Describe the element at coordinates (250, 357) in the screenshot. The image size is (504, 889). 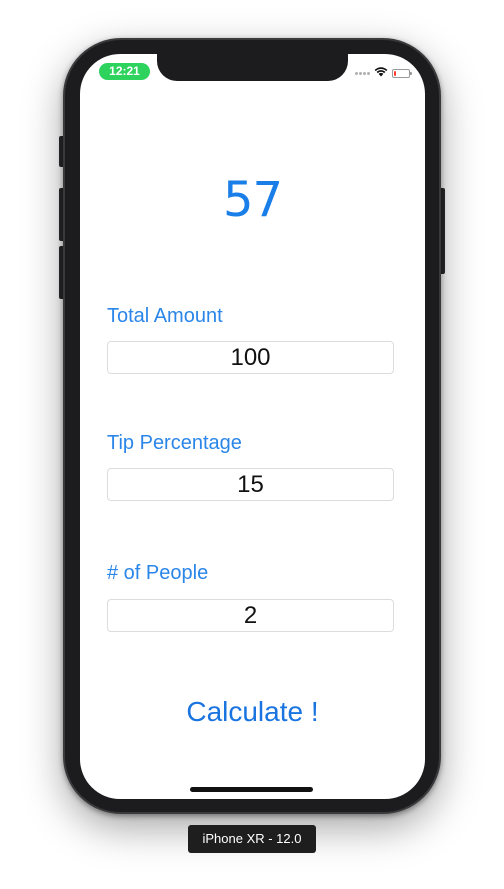
I see `total-amount-input` at that location.